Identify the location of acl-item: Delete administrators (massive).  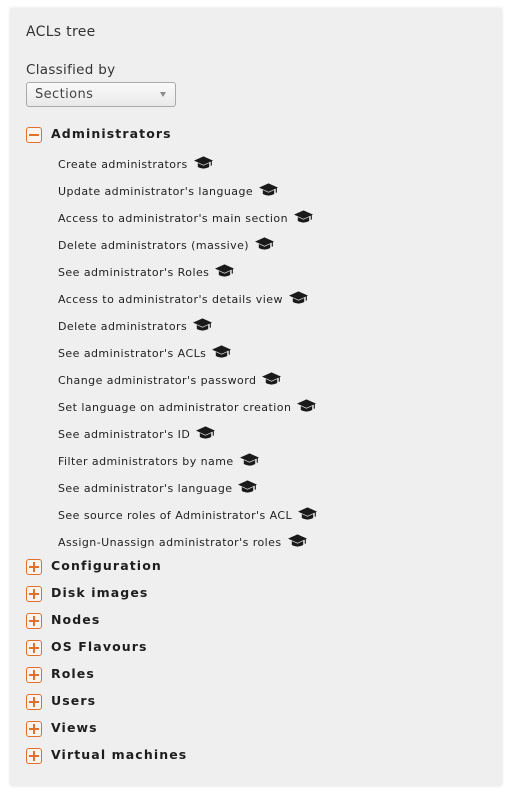
(166, 244).